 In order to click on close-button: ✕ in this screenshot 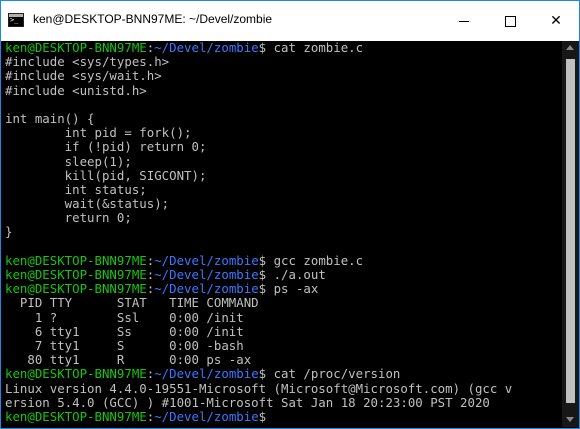, I will do `click(556, 21)`.